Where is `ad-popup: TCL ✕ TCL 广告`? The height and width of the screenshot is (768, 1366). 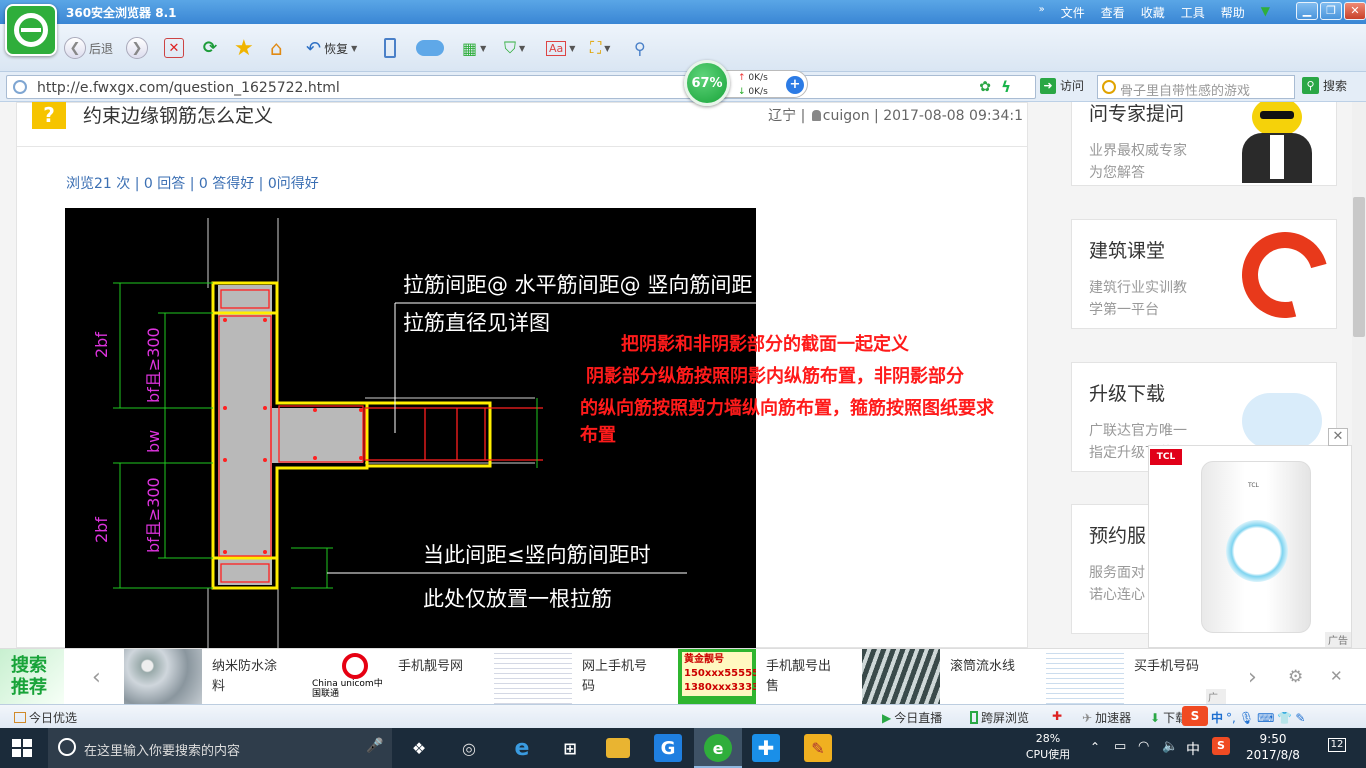 ad-popup: TCL ✕ TCL 广告 is located at coordinates (1250, 538).